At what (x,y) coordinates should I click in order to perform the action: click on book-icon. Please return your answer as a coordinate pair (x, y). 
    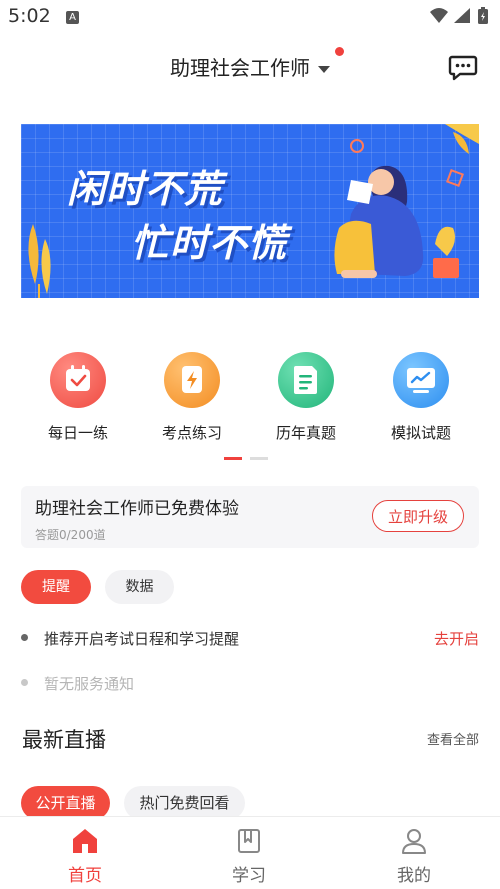
    Looking at the image, I should click on (249, 841).